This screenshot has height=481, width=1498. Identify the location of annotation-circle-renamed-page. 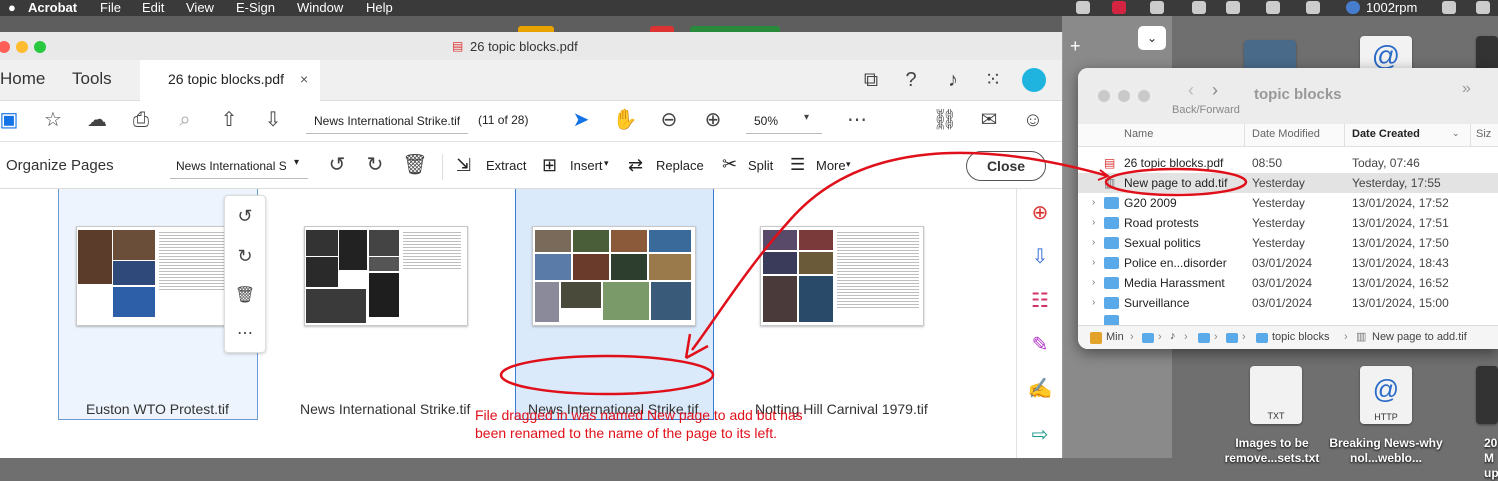
(607, 375).